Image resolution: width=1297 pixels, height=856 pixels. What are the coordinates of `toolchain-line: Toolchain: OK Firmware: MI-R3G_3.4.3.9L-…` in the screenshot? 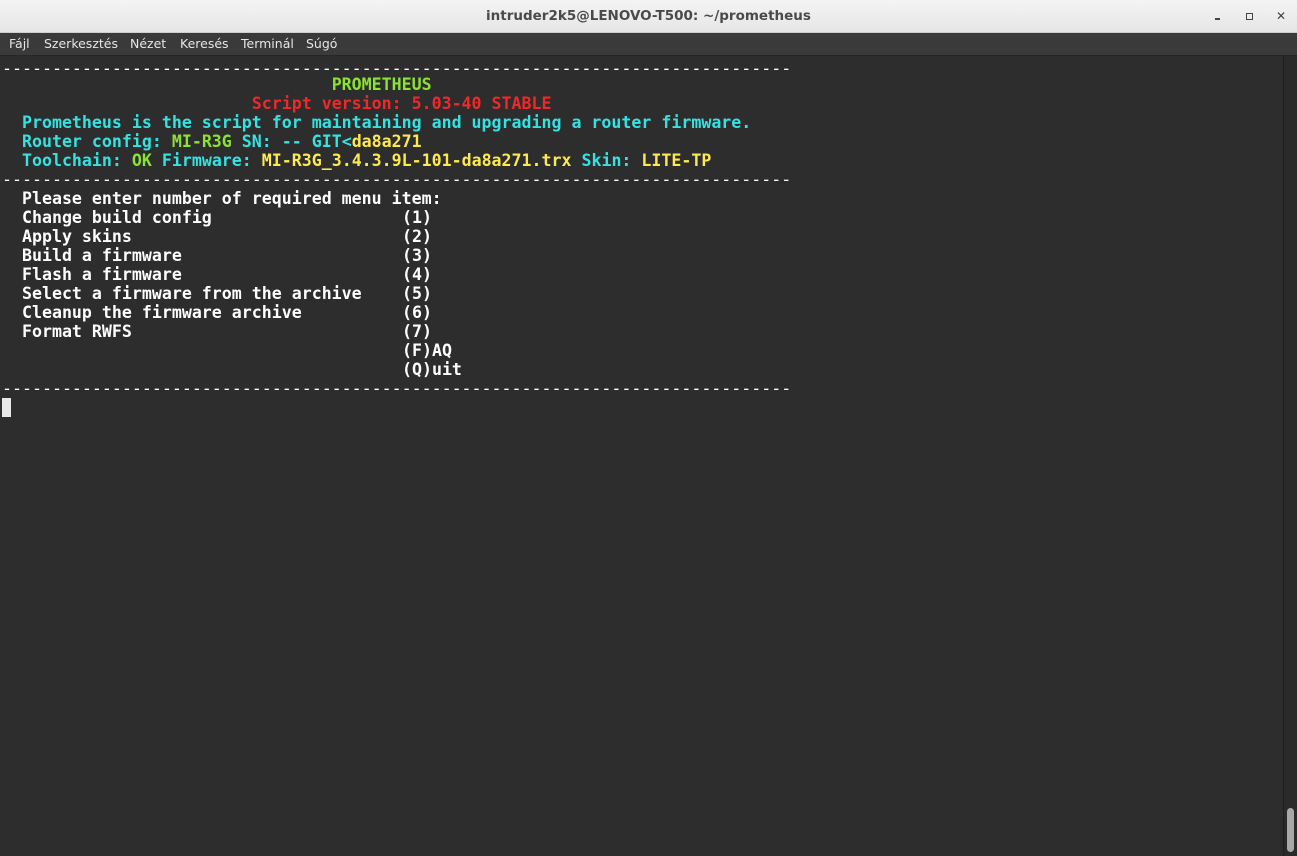 It's located at (356, 160).